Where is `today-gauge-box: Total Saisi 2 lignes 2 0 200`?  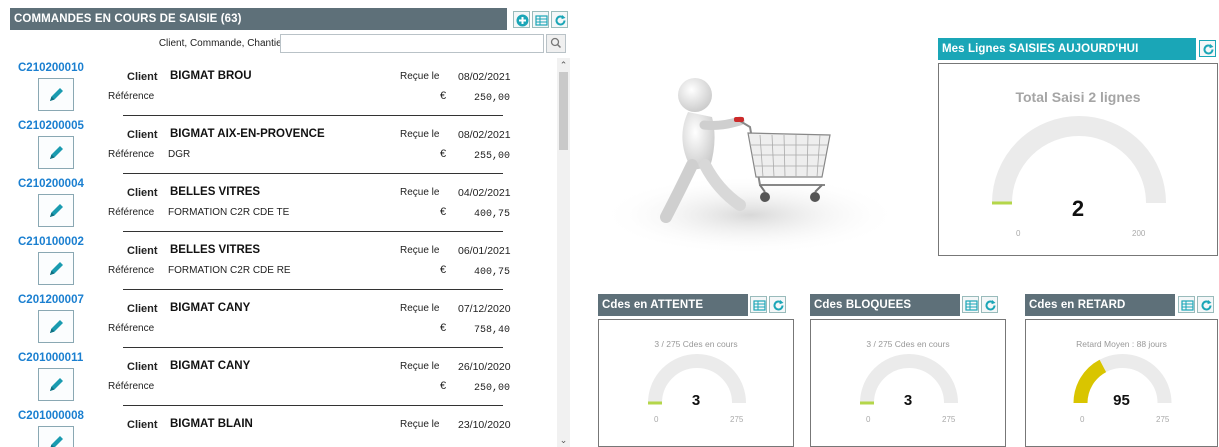 today-gauge-box: Total Saisi 2 lignes 2 0 200 is located at coordinates (1078, 159).